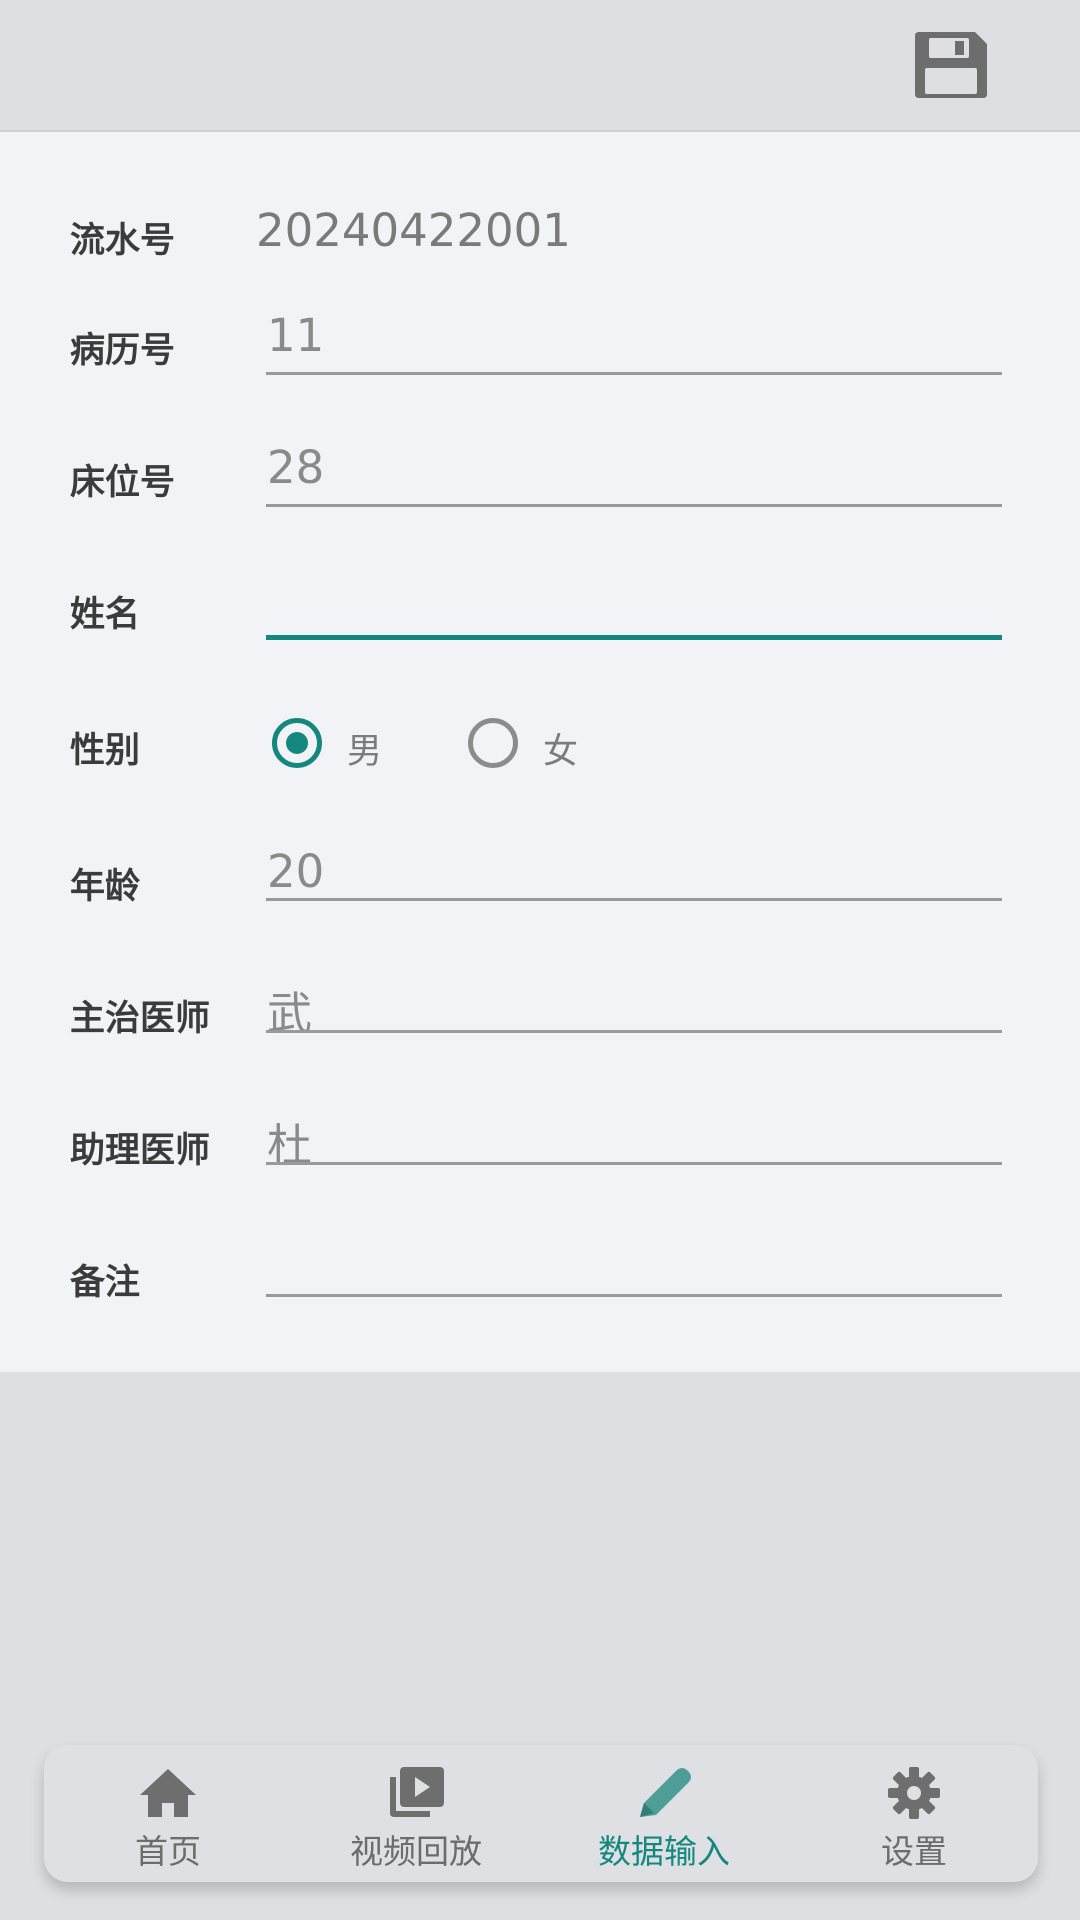  Describe the element at coordinates (914, 1793) in the screenshot. I see `gear-icon` at that location.